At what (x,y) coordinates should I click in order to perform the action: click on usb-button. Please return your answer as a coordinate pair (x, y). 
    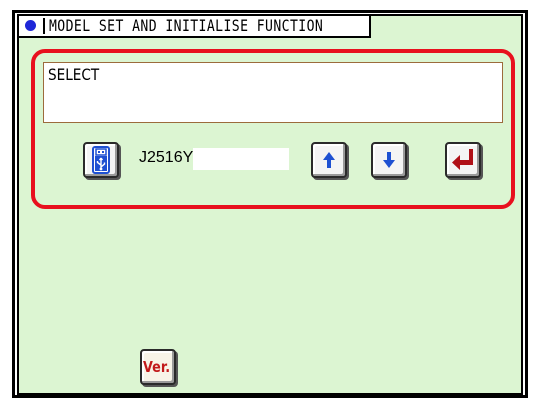
    Looking at the image, I should click on (101, 160).